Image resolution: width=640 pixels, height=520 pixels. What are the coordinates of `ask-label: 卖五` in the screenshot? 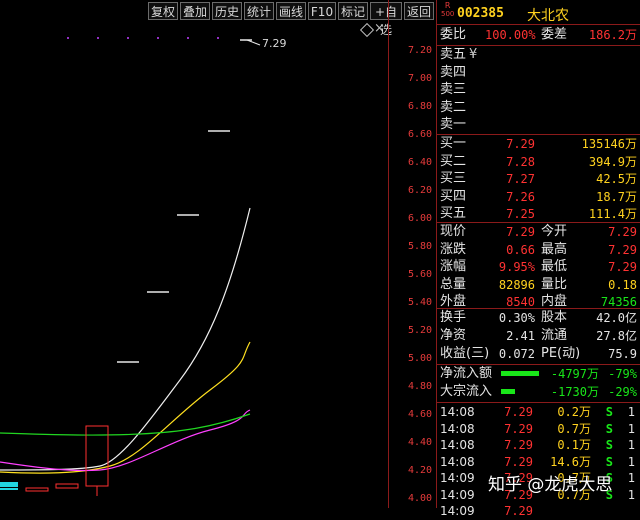 It's located at (453, 54).